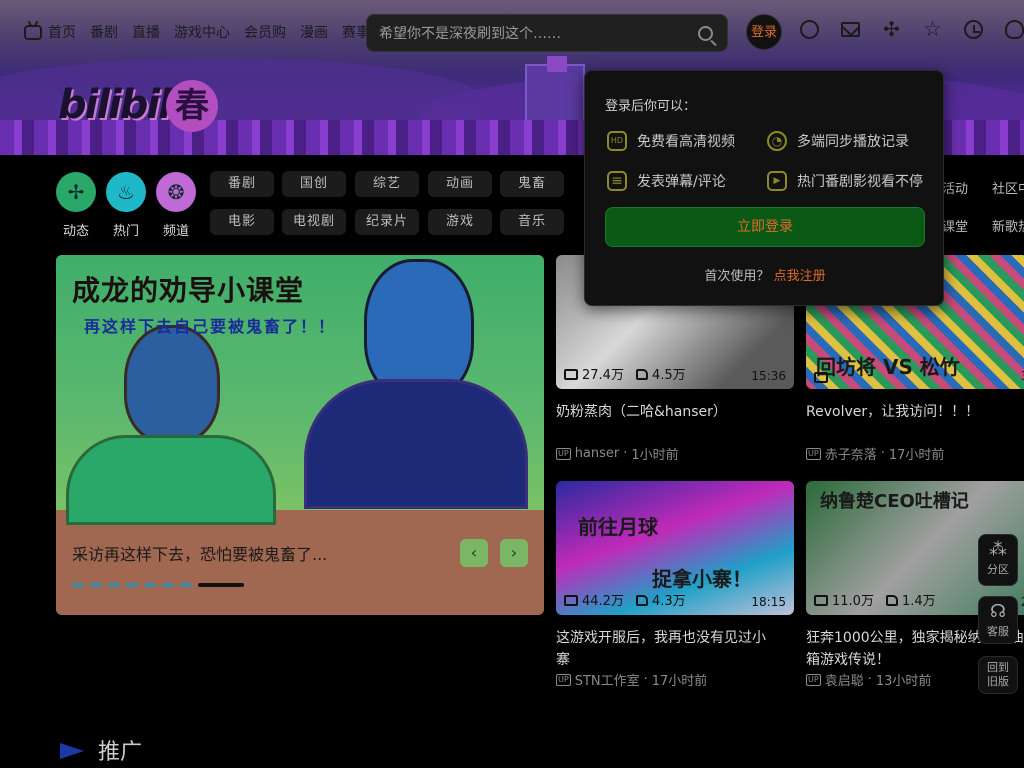 The image size is (1024, 768). I want to click on nav-item-manga: 漫画, so click(314, 32).